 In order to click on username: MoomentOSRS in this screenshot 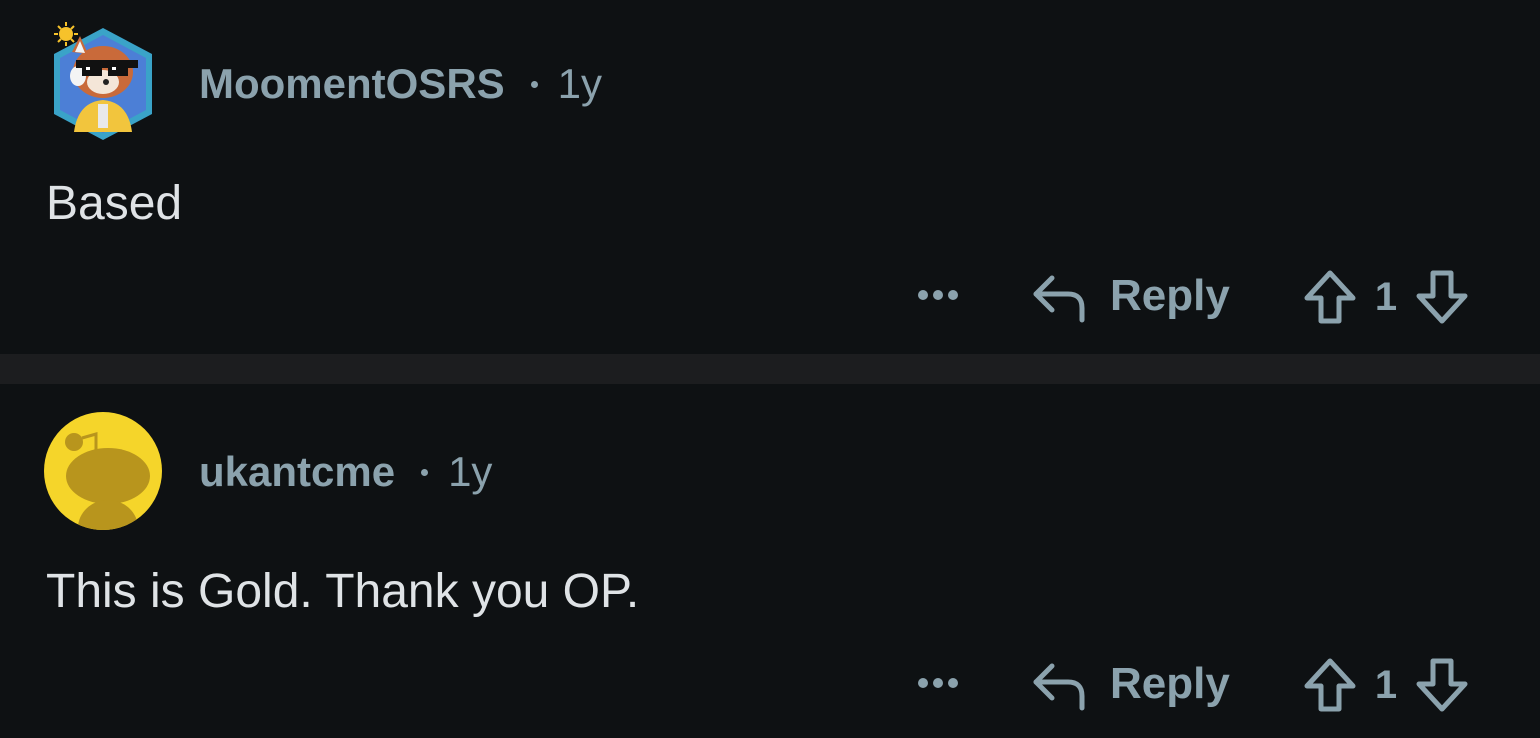, I will do `click(352, 84)`.